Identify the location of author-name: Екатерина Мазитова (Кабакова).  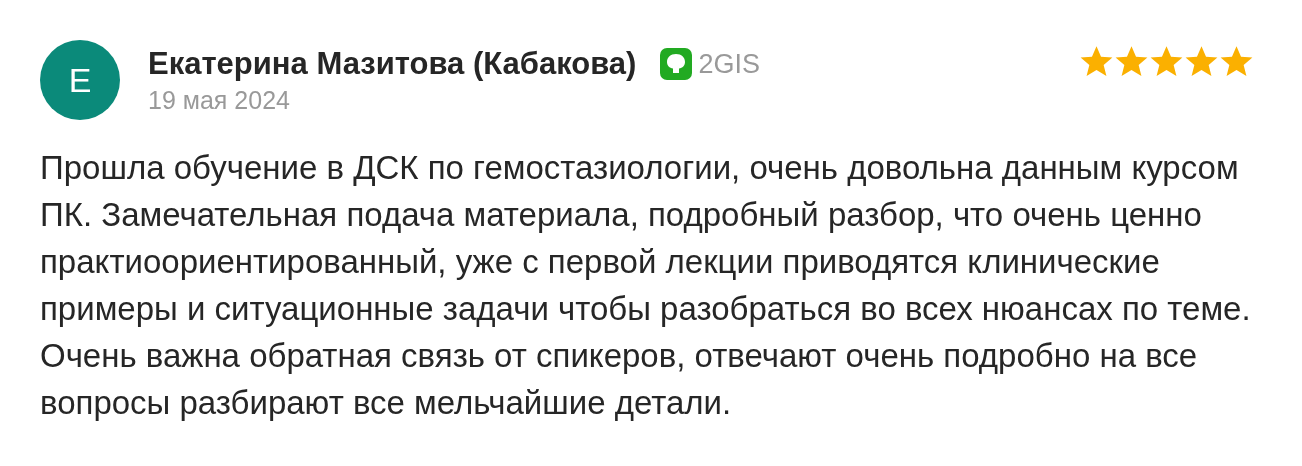
(392, 64).